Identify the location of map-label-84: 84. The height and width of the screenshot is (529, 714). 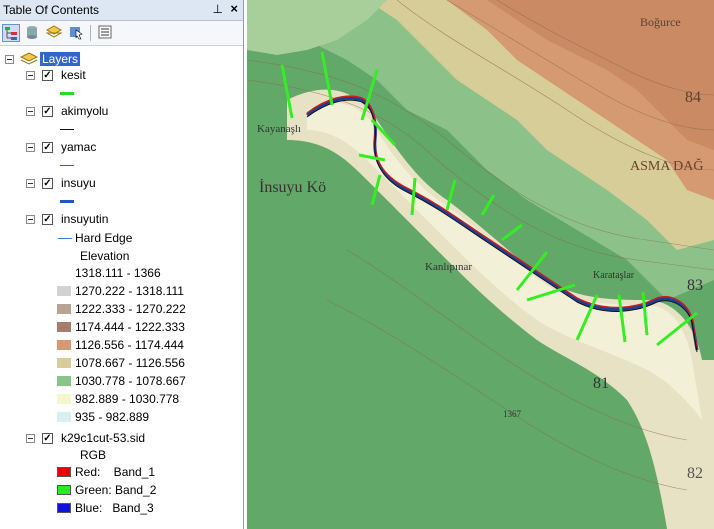
(693, 97).